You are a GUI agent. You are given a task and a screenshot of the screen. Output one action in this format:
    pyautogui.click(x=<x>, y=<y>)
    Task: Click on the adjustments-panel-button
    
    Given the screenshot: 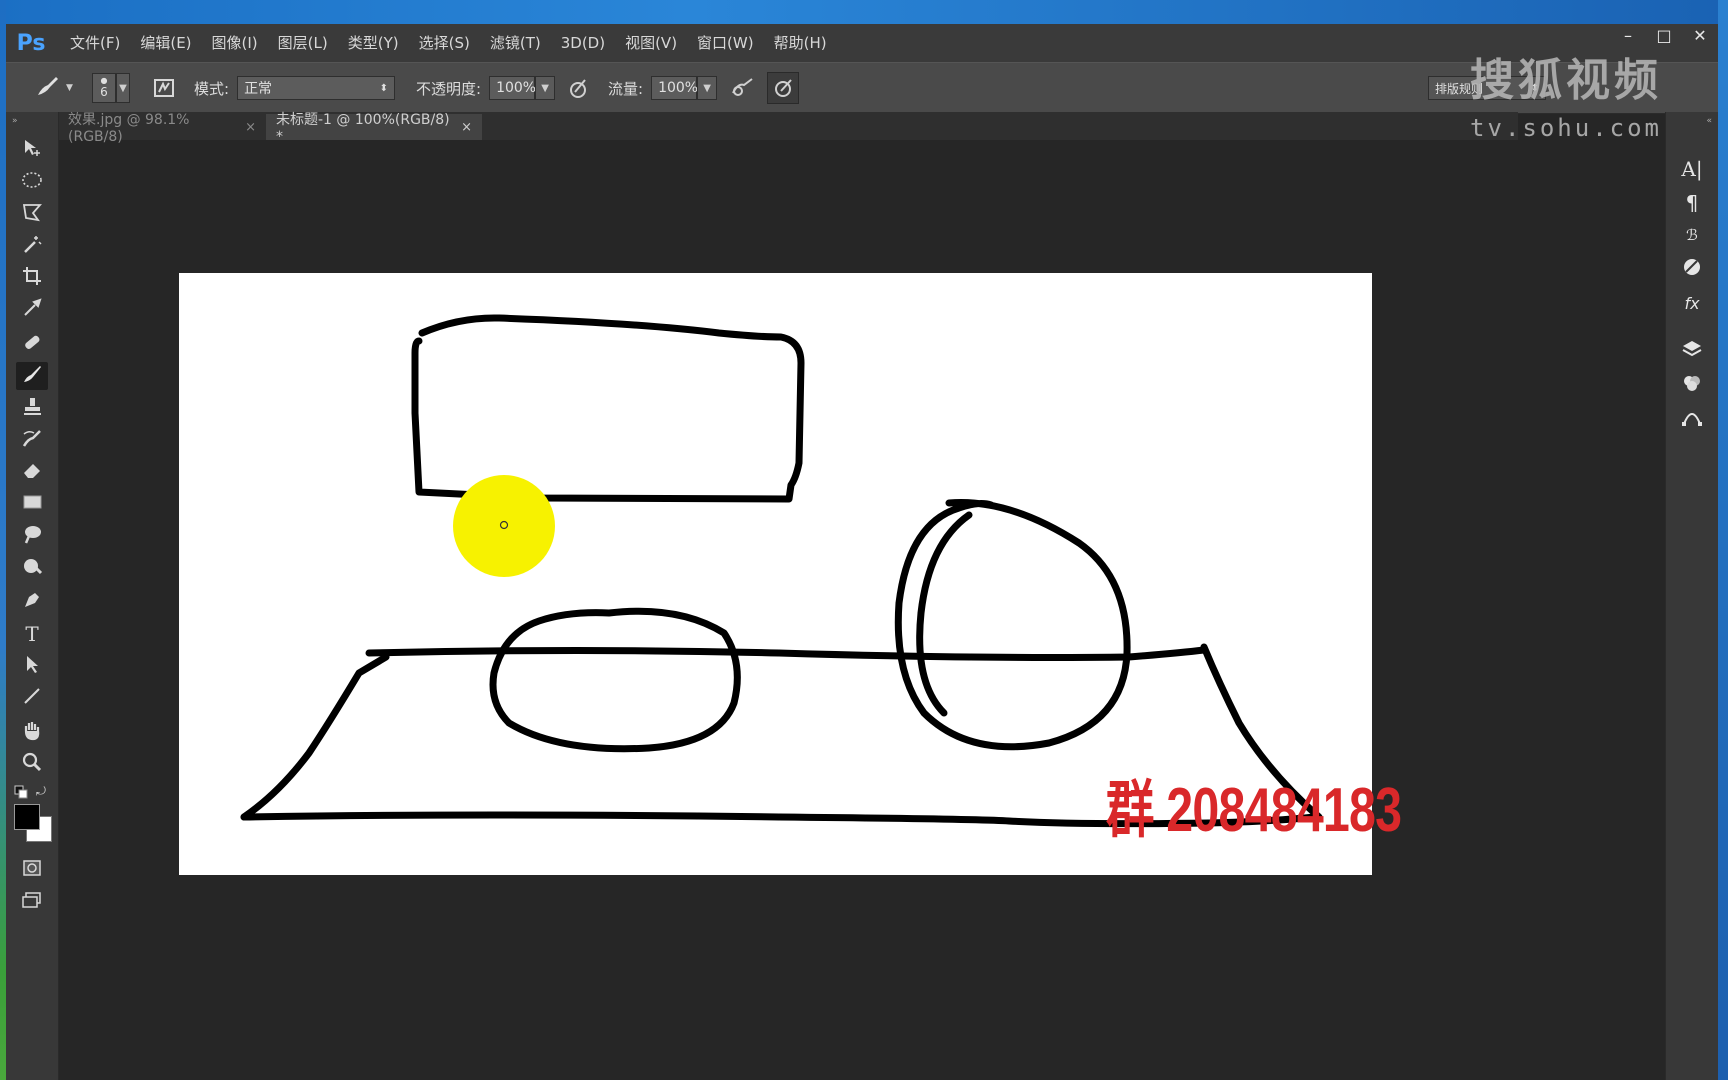 What is the action you would take?
    pyautogui.click(x=1692, y=269)
    